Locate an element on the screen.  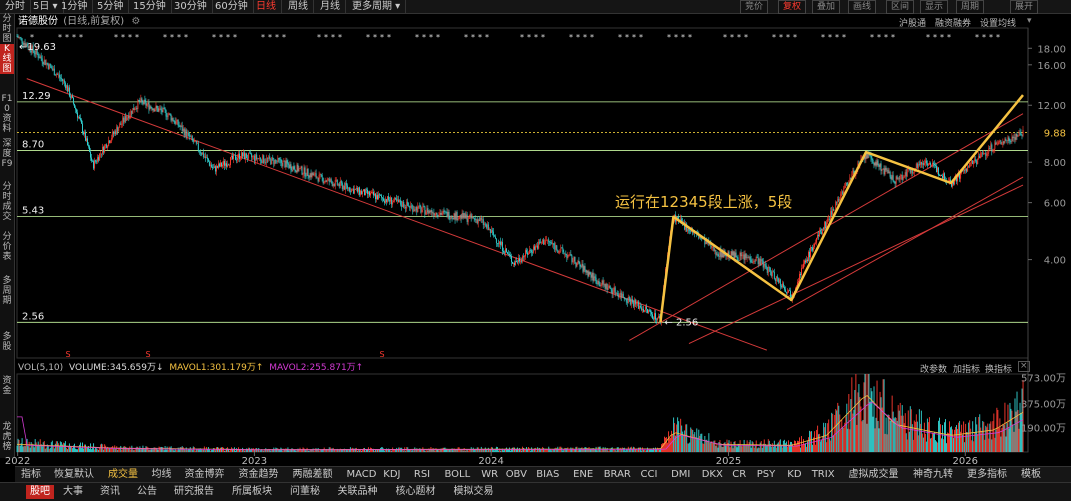
gear-icon: ⚙ is located at coordinates (135, 21).